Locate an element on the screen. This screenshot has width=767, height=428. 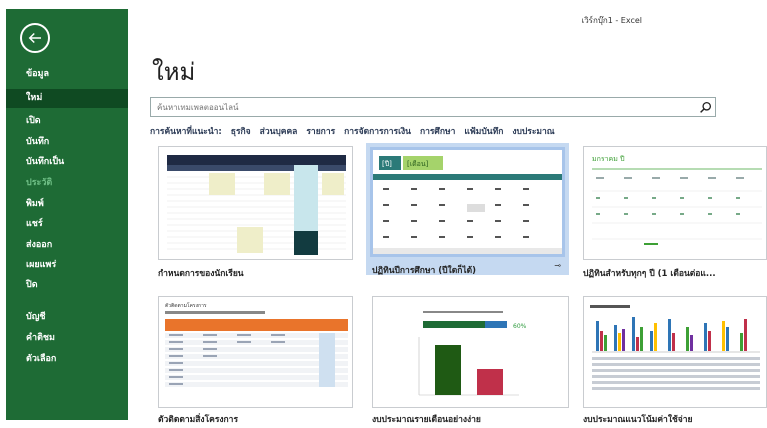
template-label: ตัวติดตามสิ่งโครงการ is located at coordinates (198, 420).